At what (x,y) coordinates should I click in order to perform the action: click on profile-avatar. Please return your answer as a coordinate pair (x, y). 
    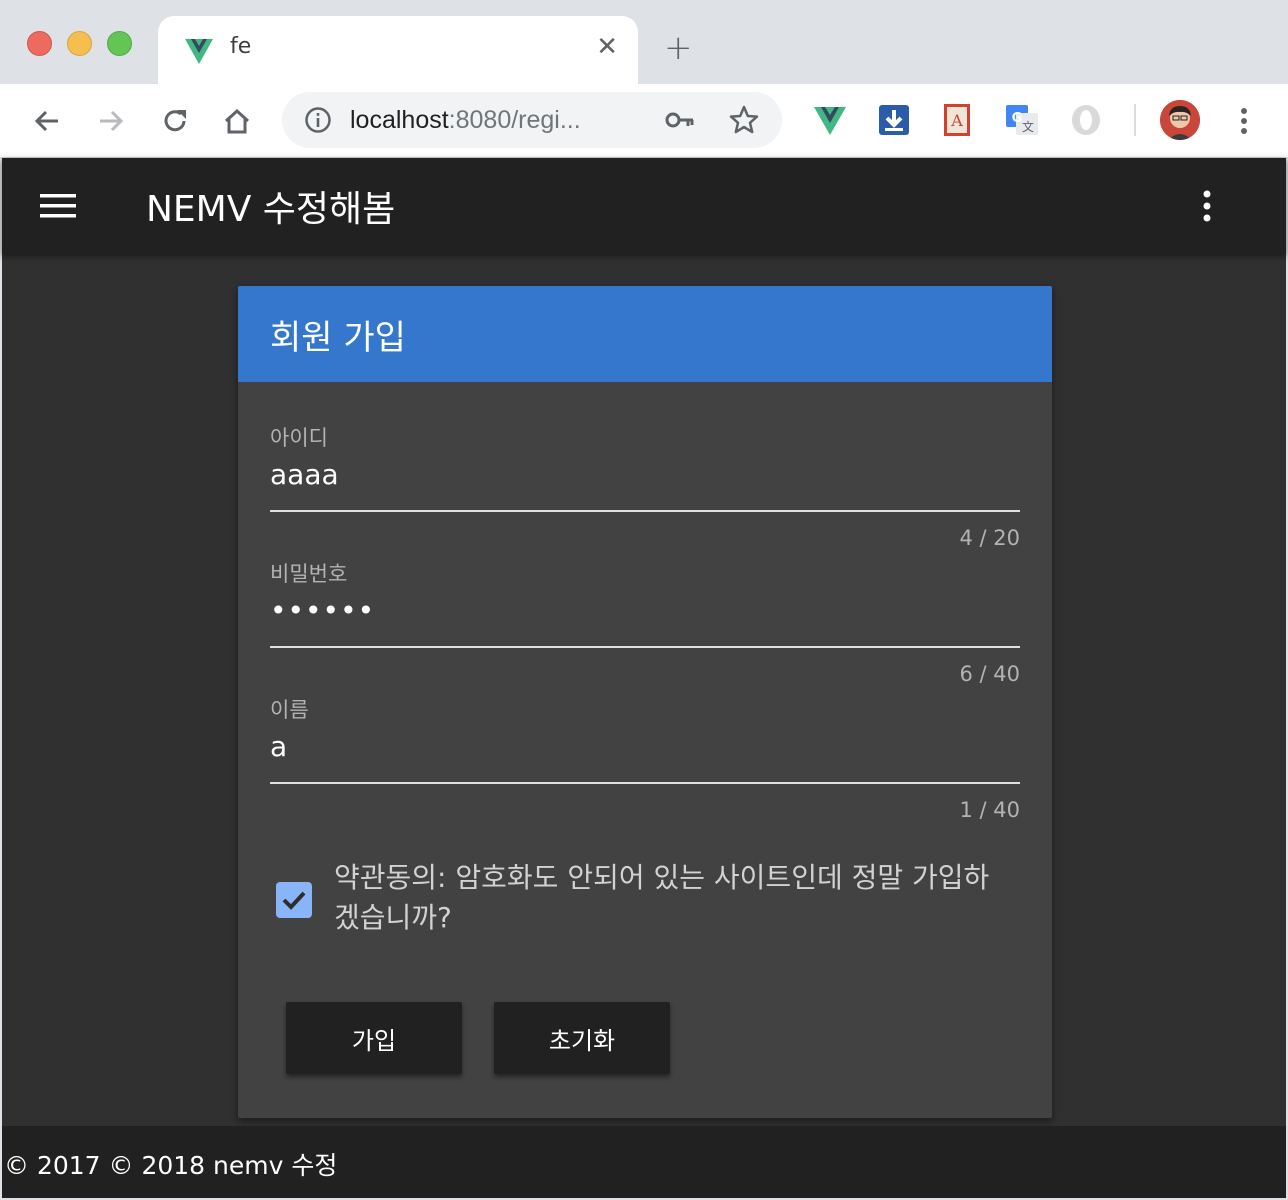
    Looking at the image, I should click on (1180, 120).